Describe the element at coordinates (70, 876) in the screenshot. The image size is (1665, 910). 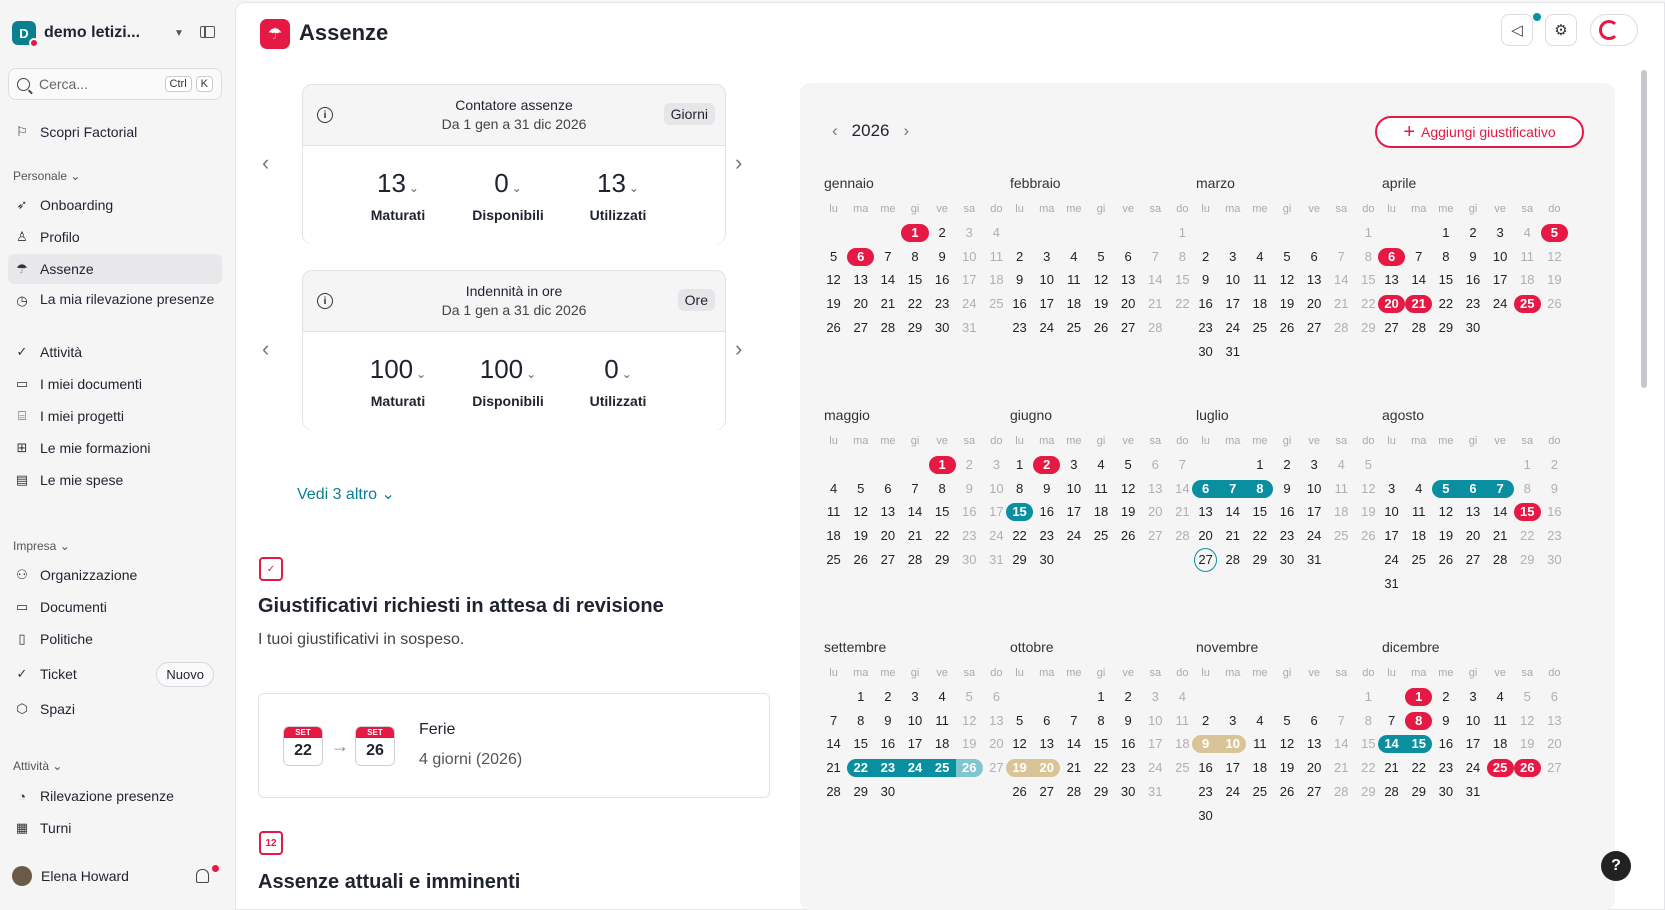
I see `user-menu: Elena Howard` at that location.